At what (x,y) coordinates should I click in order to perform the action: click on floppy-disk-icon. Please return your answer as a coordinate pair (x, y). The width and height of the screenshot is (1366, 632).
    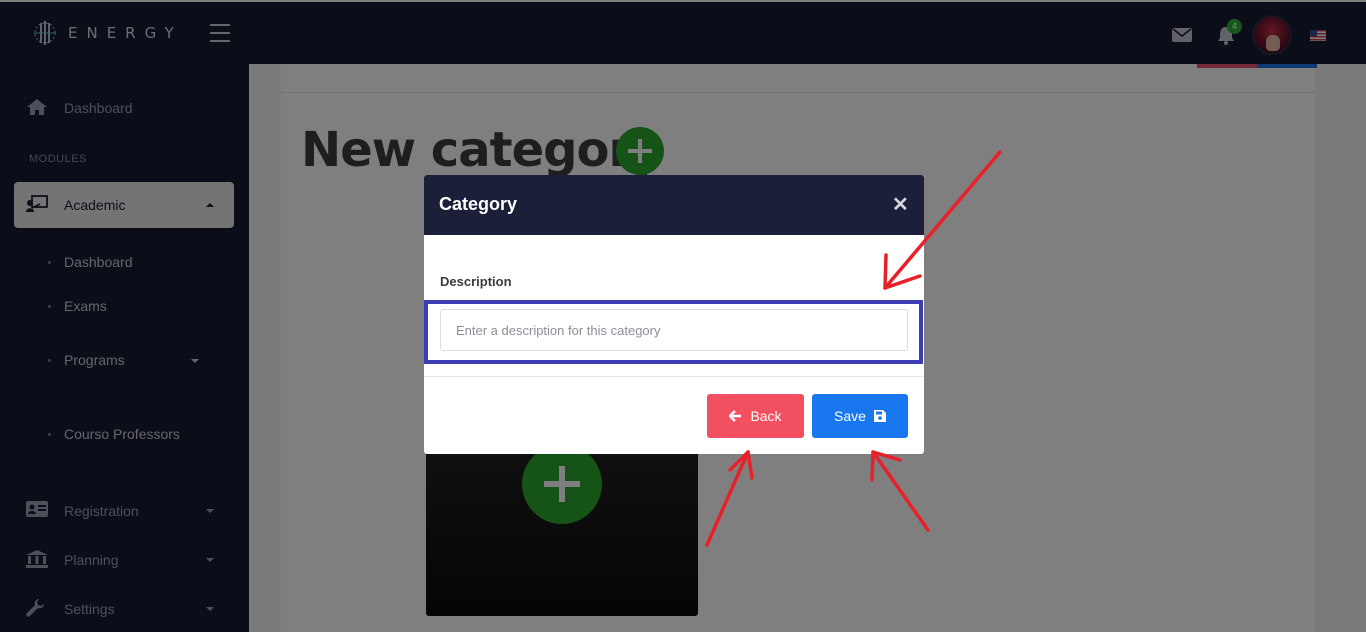
    Looking at the image, I should click on (879, 416).